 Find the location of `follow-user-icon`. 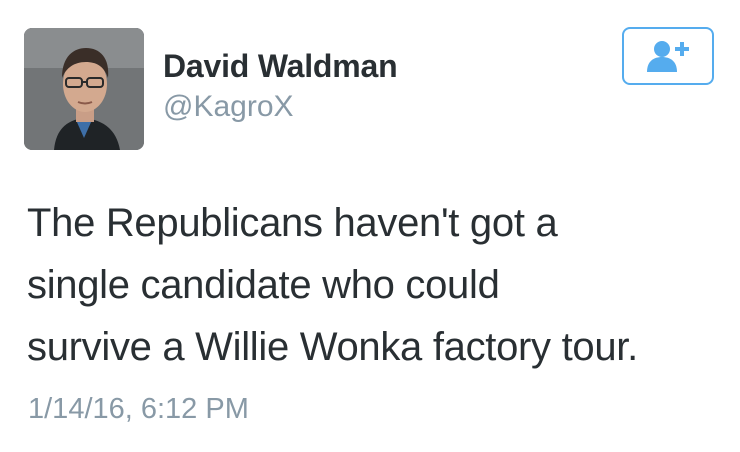

follow-user-icon is located at coordinates (668, 56).